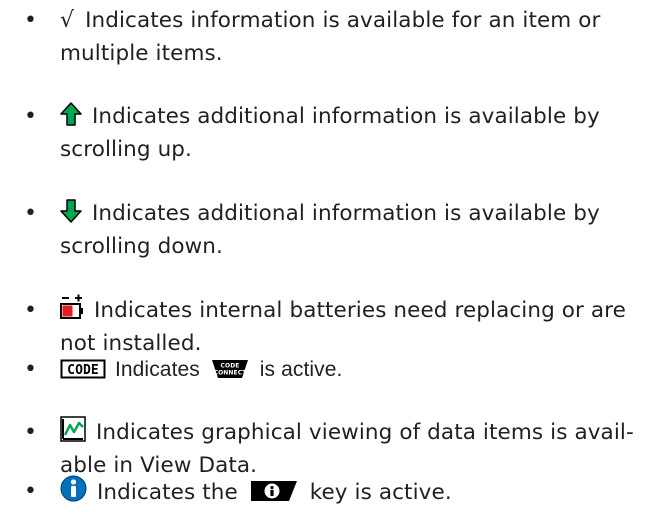 The image size is (672, 516). What do you see at coordinates (71, 211) in the screenshot?
I see `down-arrow-icon` at bounding box center [71, 211].